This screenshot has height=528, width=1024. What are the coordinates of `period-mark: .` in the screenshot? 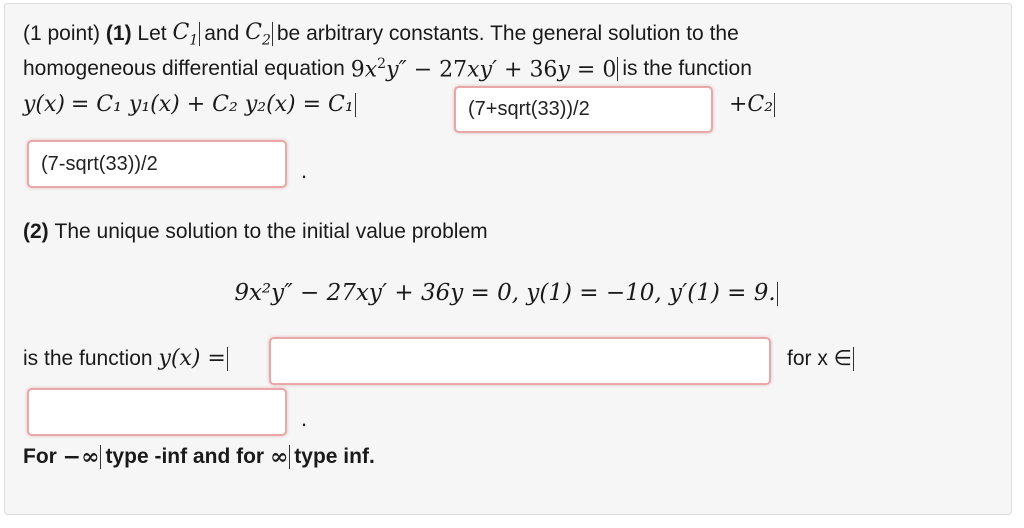 It's located at (304, 170).